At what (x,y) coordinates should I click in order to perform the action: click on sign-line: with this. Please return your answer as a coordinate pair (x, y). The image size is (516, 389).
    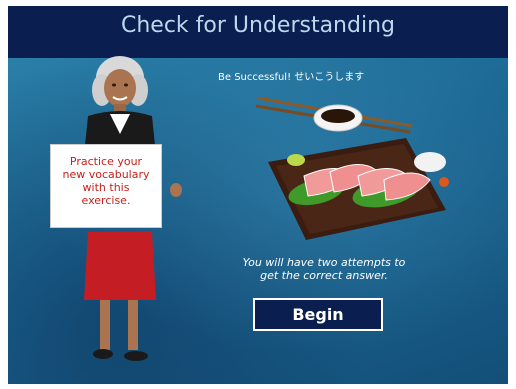
    Looking at the image, I should click on (106, 187).